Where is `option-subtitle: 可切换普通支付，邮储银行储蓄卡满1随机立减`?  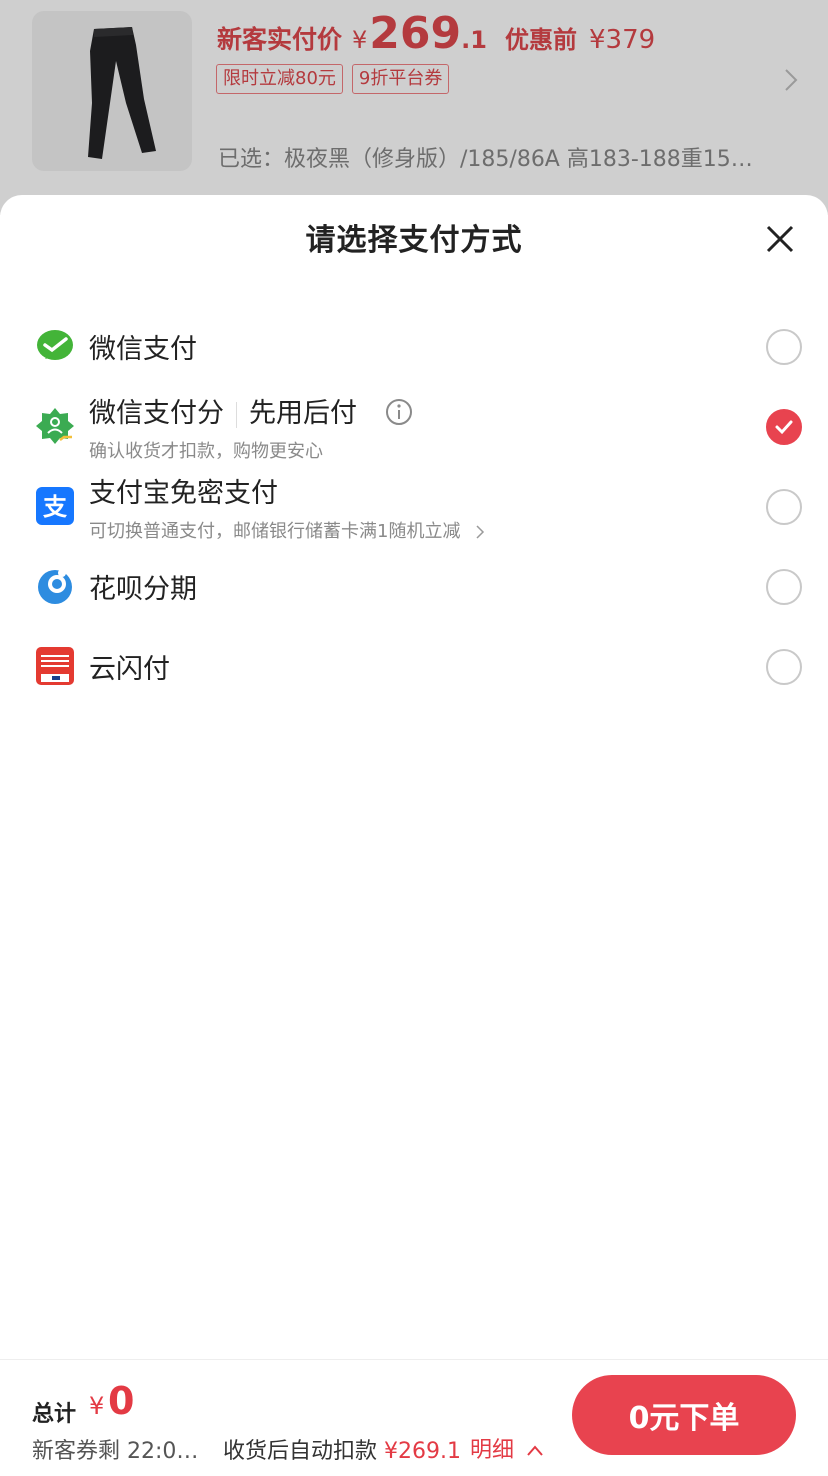
option-subtitle: 可切换普通支付，邮储银行储蓄卡满1随机立减 is located at coordinates (275, 531).